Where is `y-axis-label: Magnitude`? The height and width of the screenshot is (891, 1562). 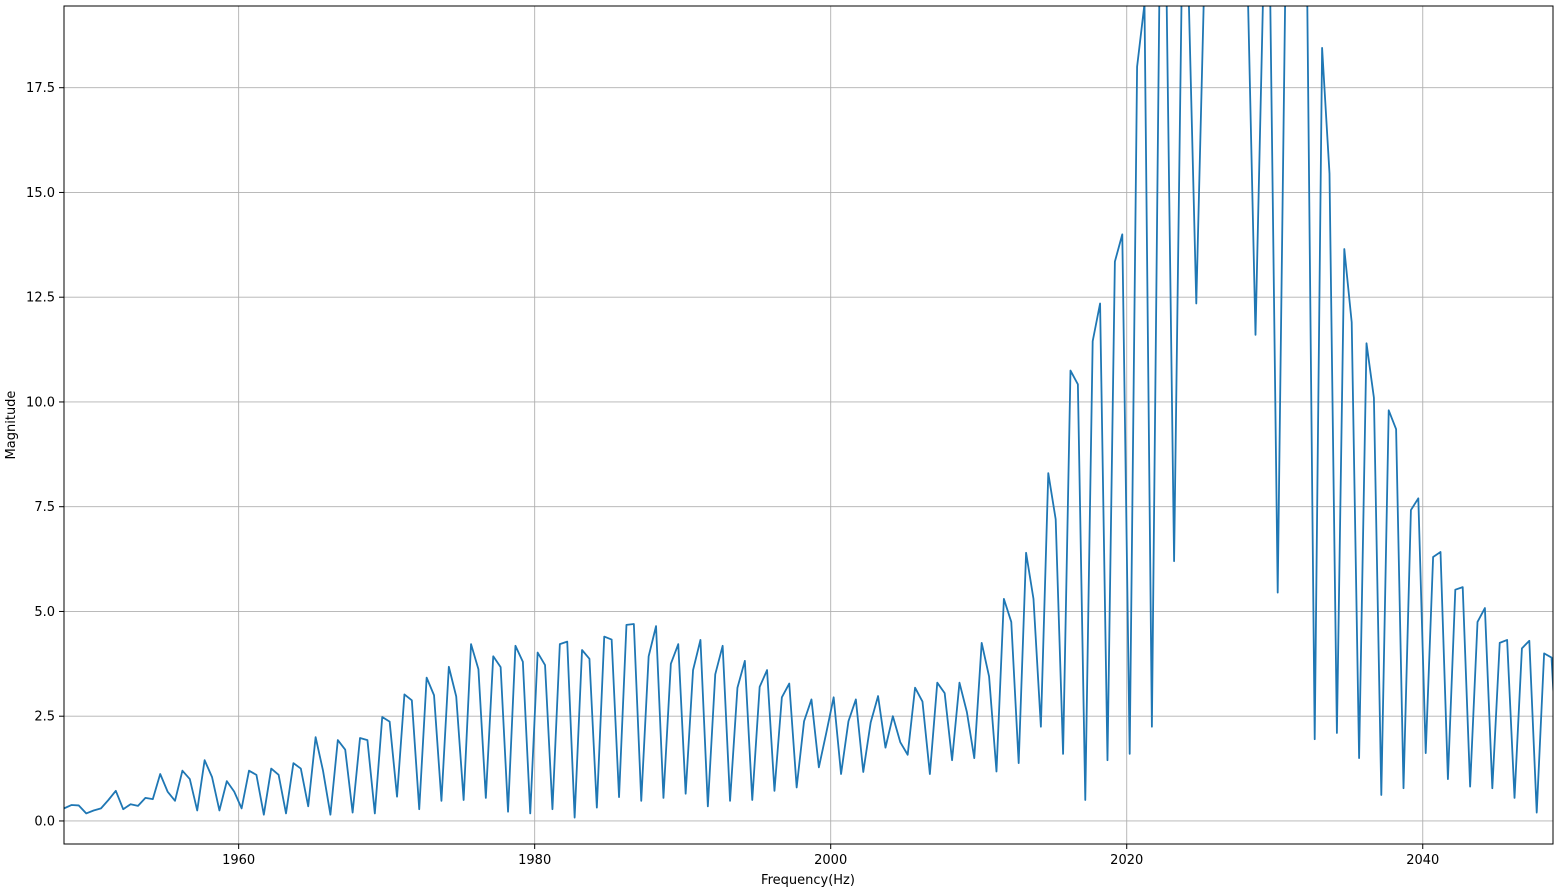 y-axis-label: Magnitude is located at coordinates (11, 425).